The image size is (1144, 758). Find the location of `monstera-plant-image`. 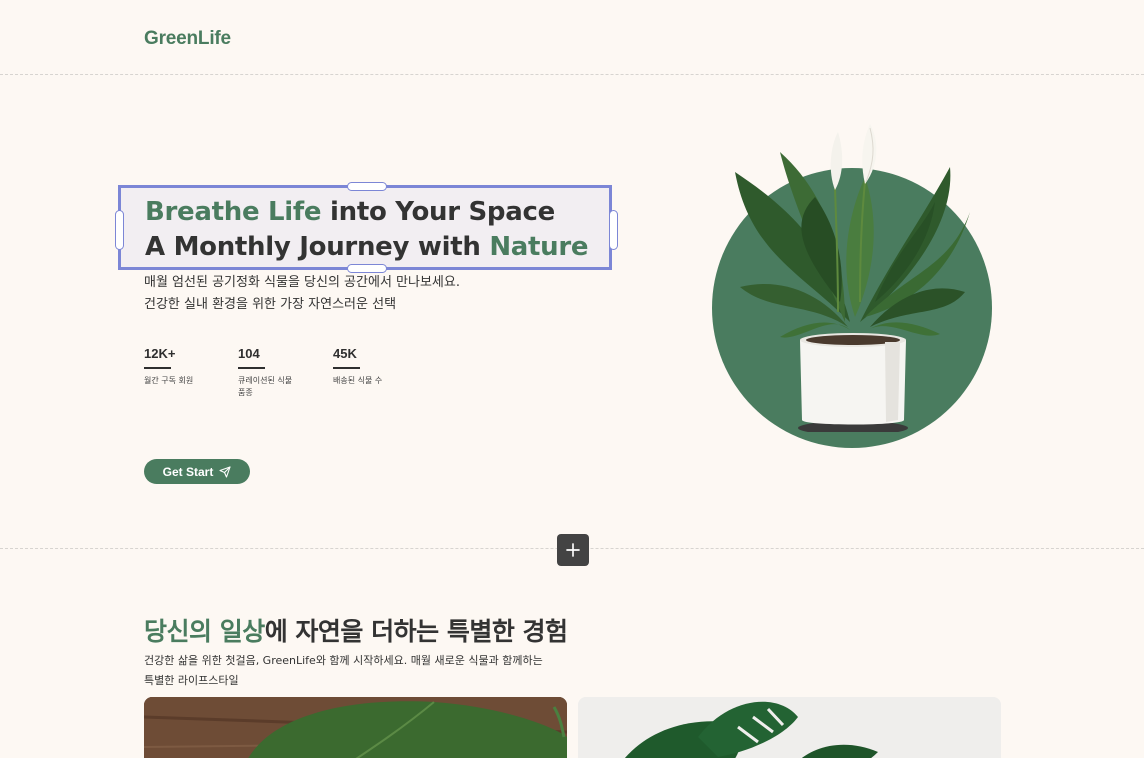

monstera-plant-image is located at coordinates (789, 727).